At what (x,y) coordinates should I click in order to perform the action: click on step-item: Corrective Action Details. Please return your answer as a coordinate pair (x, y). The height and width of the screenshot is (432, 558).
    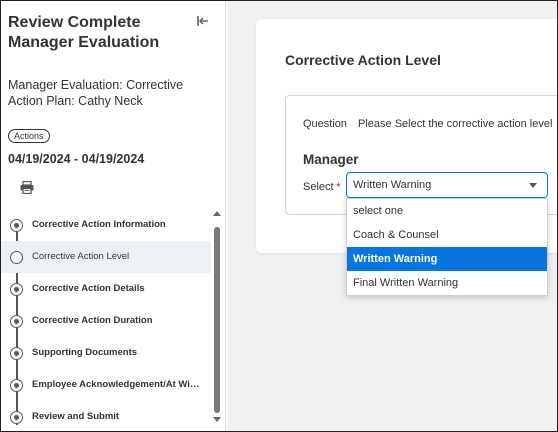
    Looking at the image, I should click on (106, 289).